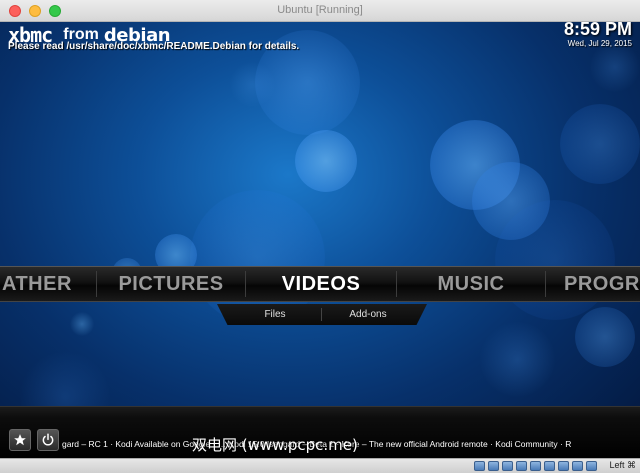 Image resolution: width=640 pixels, height=473 pixels. I want to click on optical-icon, so click(493, 466).